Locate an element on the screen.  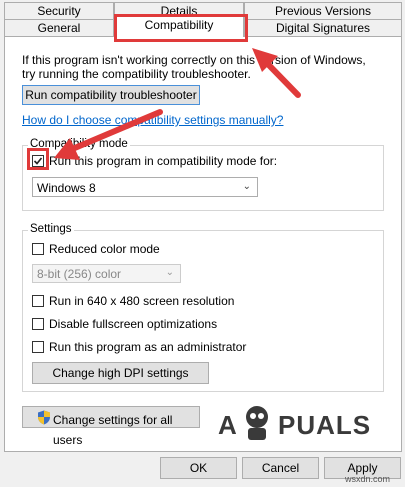
tab-digital-signatures: Digital Signatures is located at coordinates (323, 28).